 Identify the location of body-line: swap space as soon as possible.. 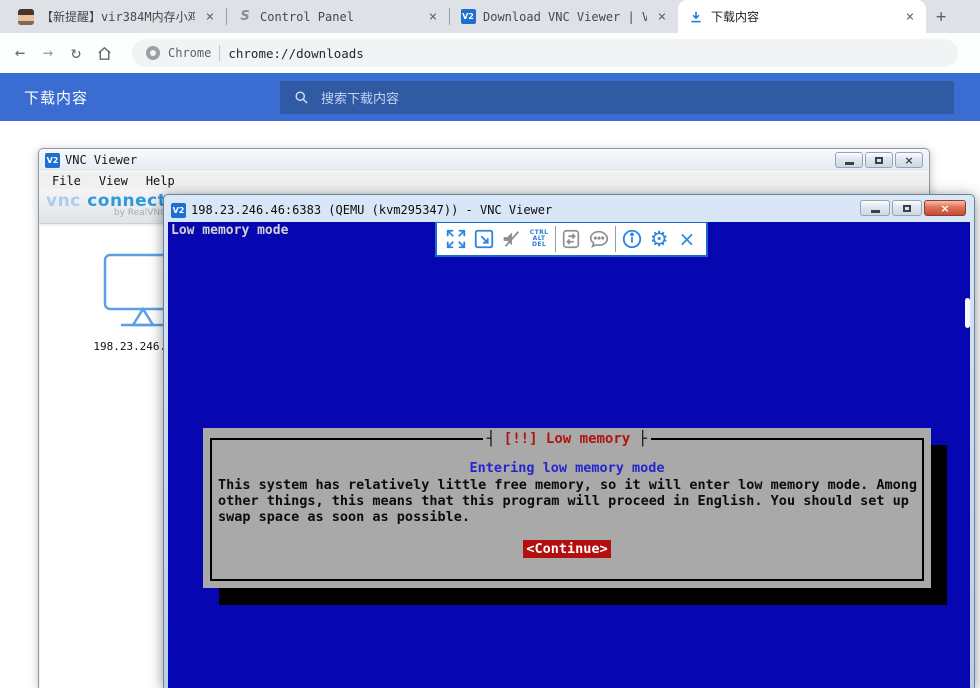
(344, 517).